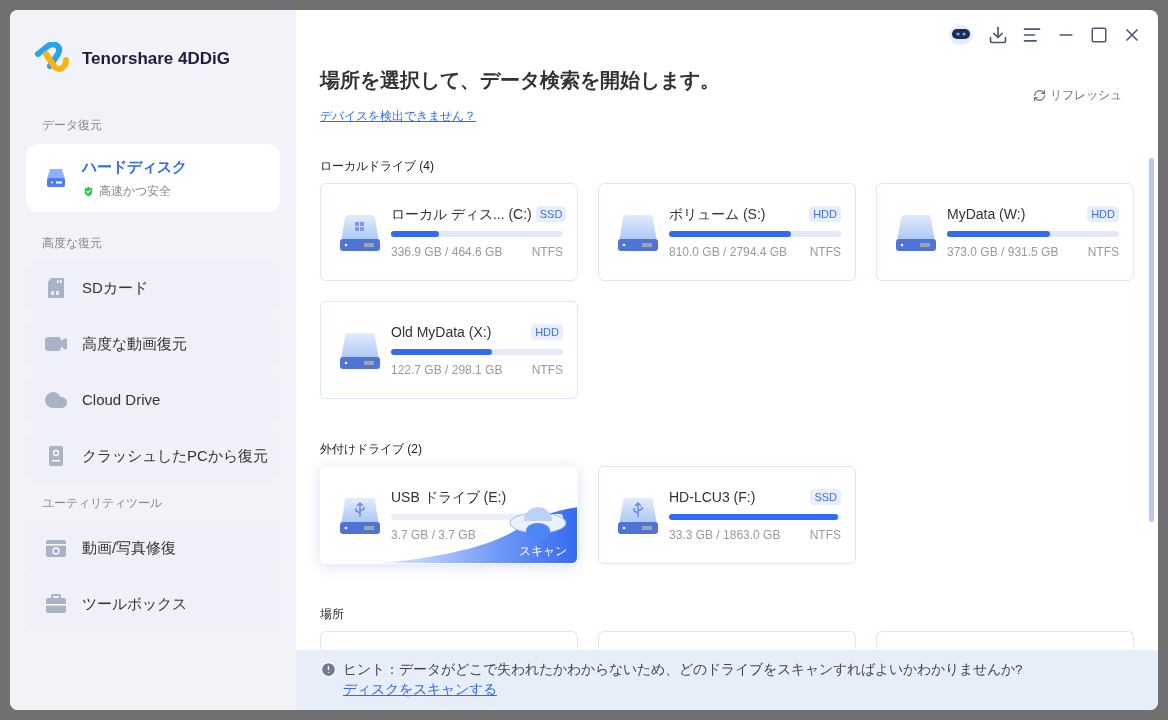 Image resolution: width=1168 pixels, height=720 pixels. Describe the element at coordinates (134, 166) in the screenshot. I see `sidebar-item-label: ハードディスク` at that location.